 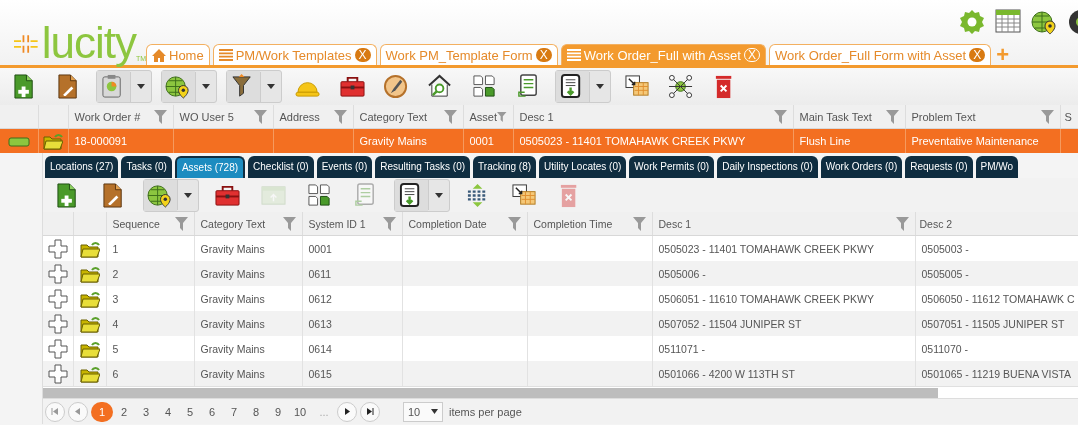 What do you see at coordinates (281, 167) in the screenshot?
I see `tab: Checklist (0)` at bounding box center [281, 167].